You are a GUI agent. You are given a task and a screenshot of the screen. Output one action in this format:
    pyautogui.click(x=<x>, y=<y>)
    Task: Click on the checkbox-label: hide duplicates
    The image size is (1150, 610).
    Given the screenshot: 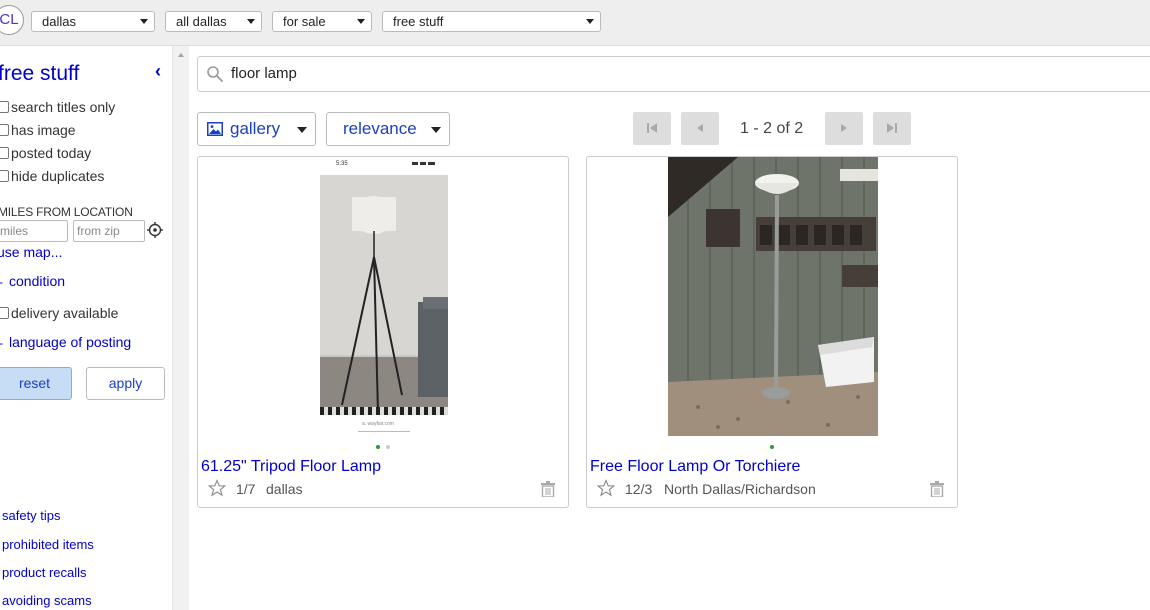 What is the action you would take?
    pyautogui.click(x=58, y=176)
    